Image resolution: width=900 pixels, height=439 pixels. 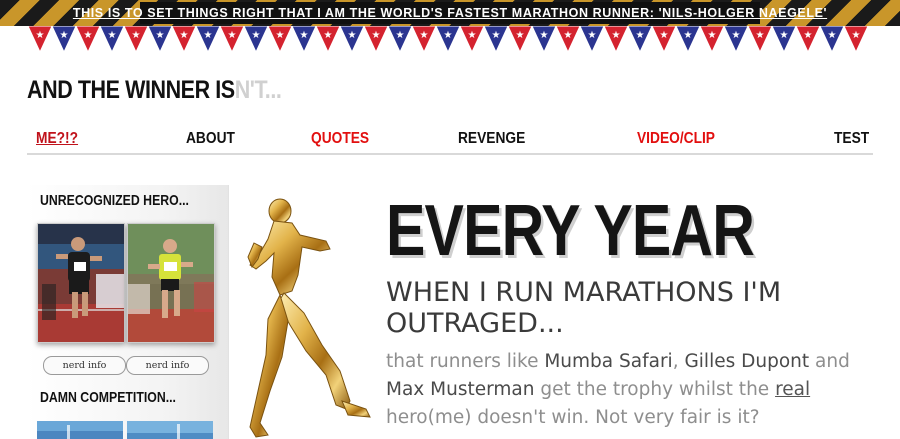 What do you see at coordinates (131, 90) in the screenshot?
I see `site-title-main: AND THE WINNER IS` at bounding box center [131, 90].